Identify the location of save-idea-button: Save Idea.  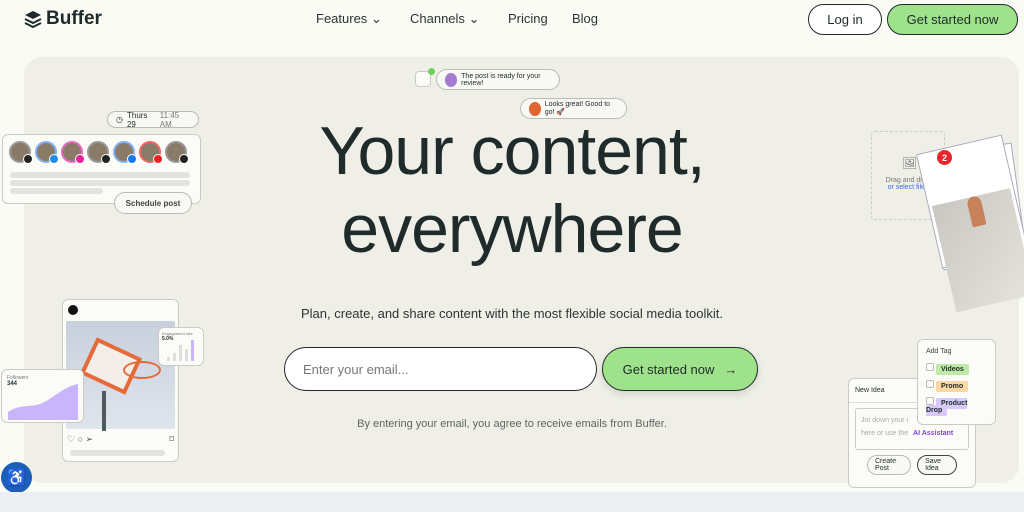
(937, 465).